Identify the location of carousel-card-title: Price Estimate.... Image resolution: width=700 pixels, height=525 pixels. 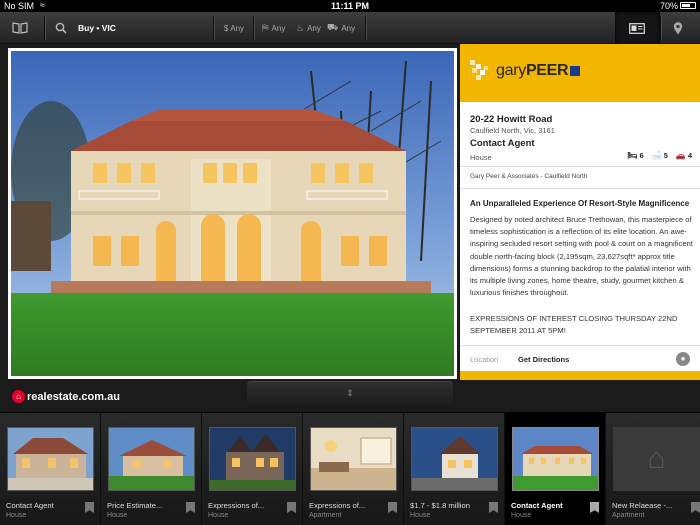
(135, 505).